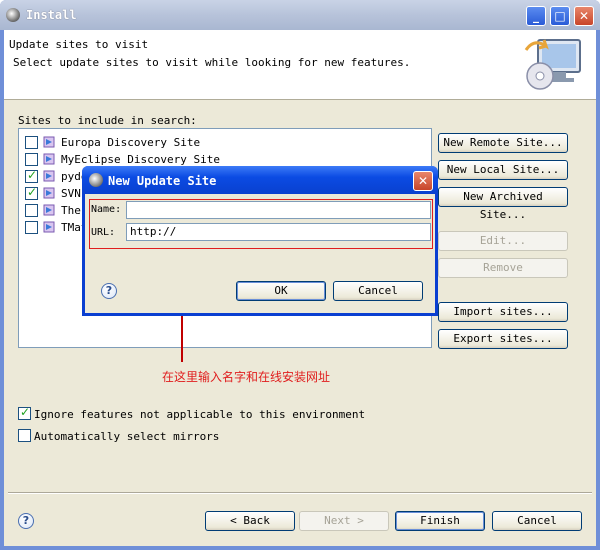 The height and width of the screenshot is (550, 600). What do you see at coordinates (584, 16) in the screenshot?
I see `close-button: ✕` at bounding box center [584, 16].